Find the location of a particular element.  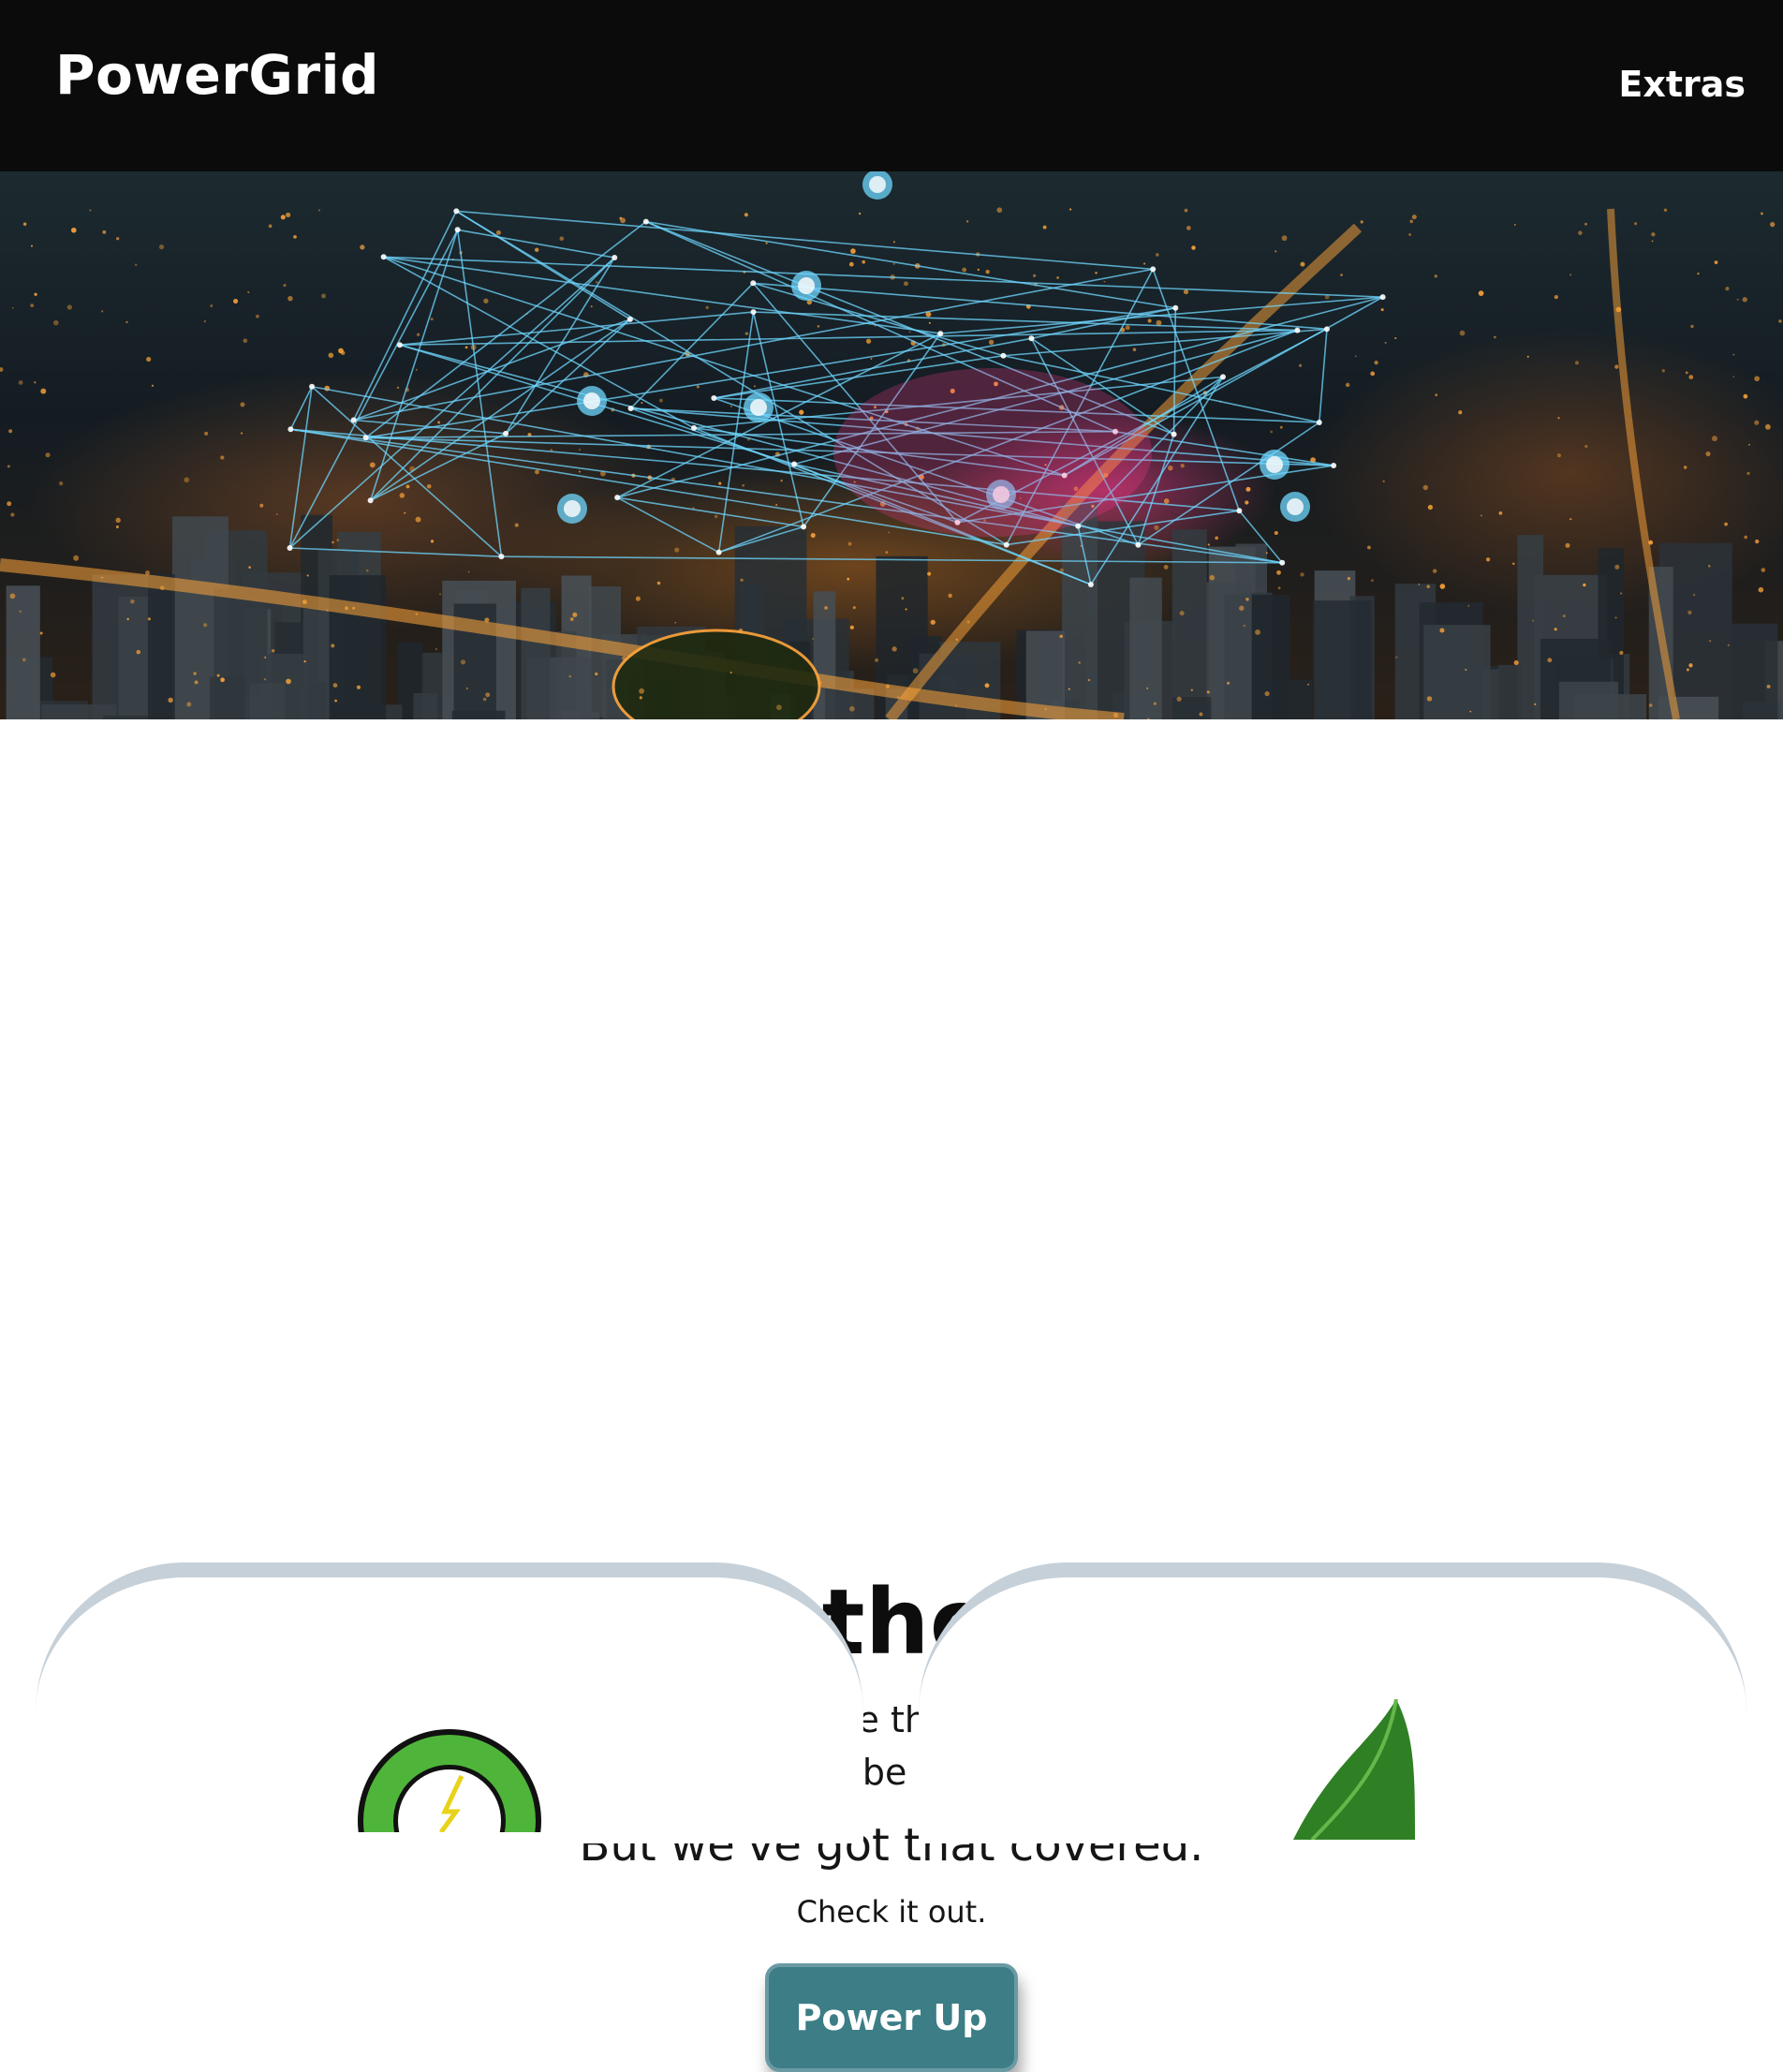

feature-card-eco is located at coordinates (1333, 1702).